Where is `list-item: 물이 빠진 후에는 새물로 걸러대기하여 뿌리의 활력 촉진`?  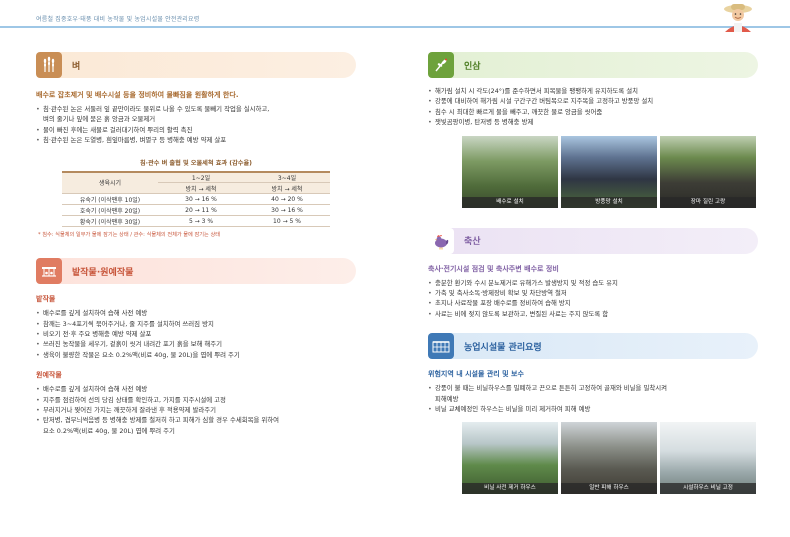 list-item: 물이 빠진 후에는 새물로 걸러대기하여 뿌리의 활력 촉진 is located at coordinates (196, 130).